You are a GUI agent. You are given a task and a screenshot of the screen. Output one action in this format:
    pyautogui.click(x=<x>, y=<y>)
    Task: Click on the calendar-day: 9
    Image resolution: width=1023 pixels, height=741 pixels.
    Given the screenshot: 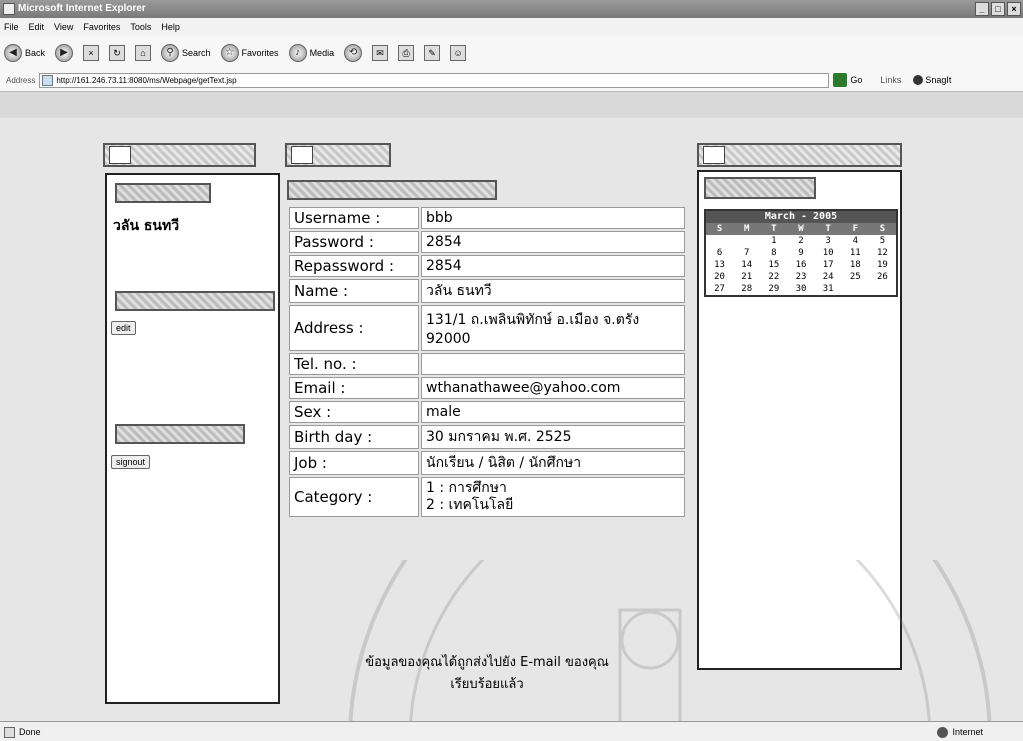 What is the action you would take?
    pyautogui.click(x=800, y=253)
    